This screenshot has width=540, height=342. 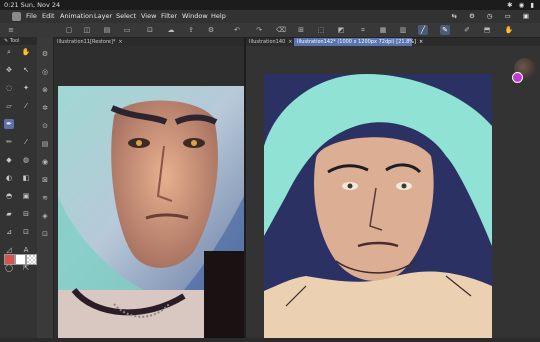 I want to click on app-icon, so click(x=16, y=16).